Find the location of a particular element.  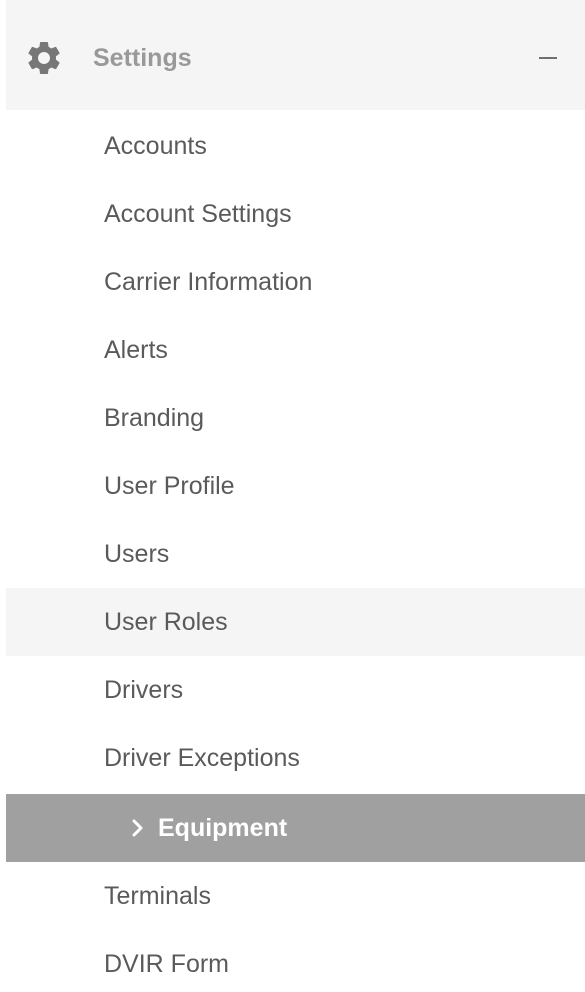

menu-item-accounts: Accounts is located at coordinates (295, 146).